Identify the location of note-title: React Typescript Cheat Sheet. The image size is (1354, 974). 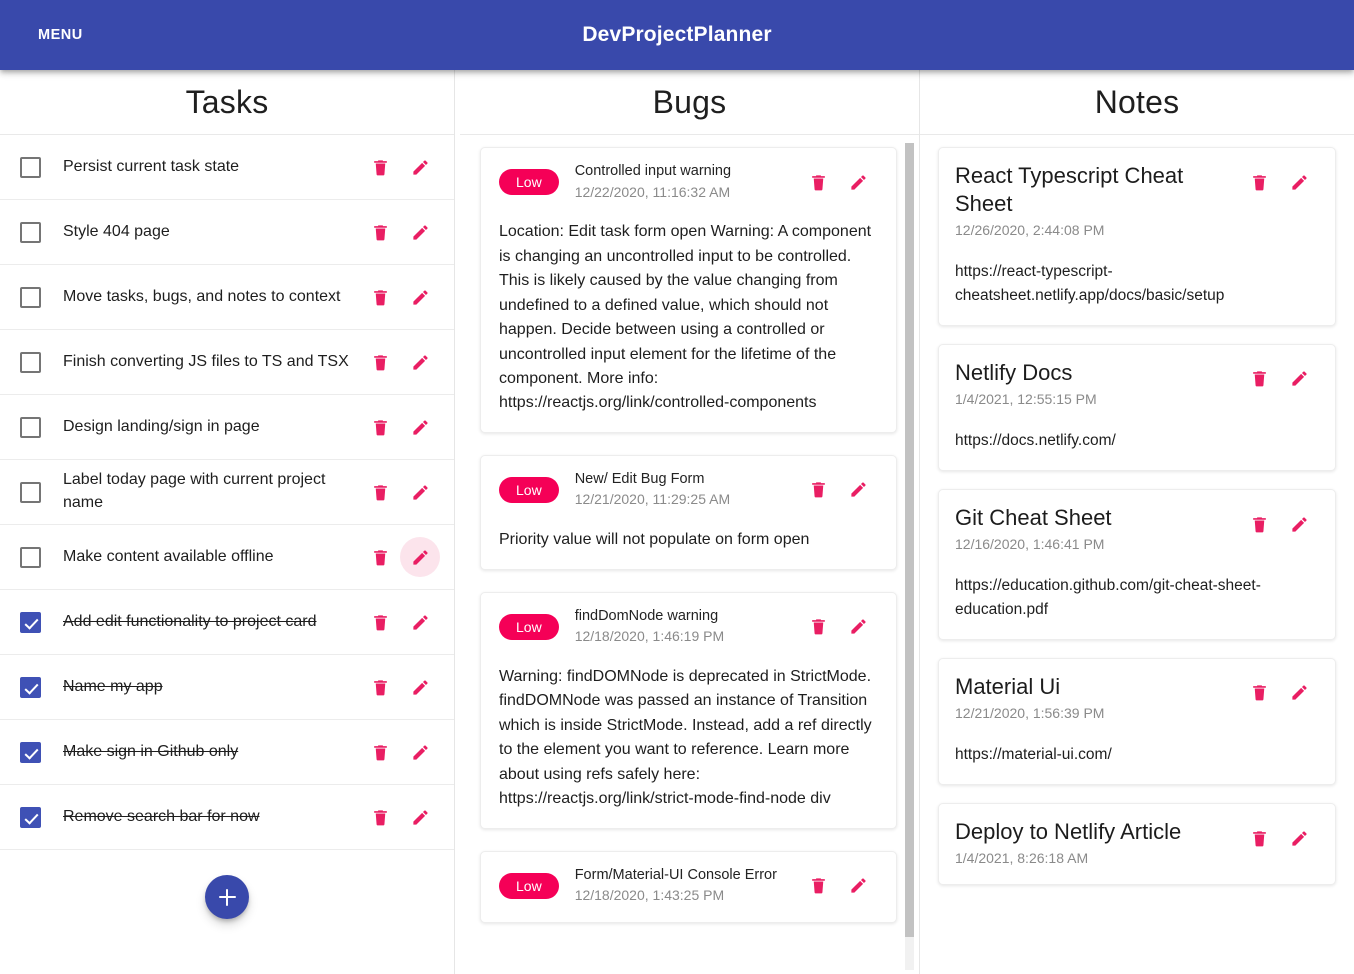
(1069, 190).